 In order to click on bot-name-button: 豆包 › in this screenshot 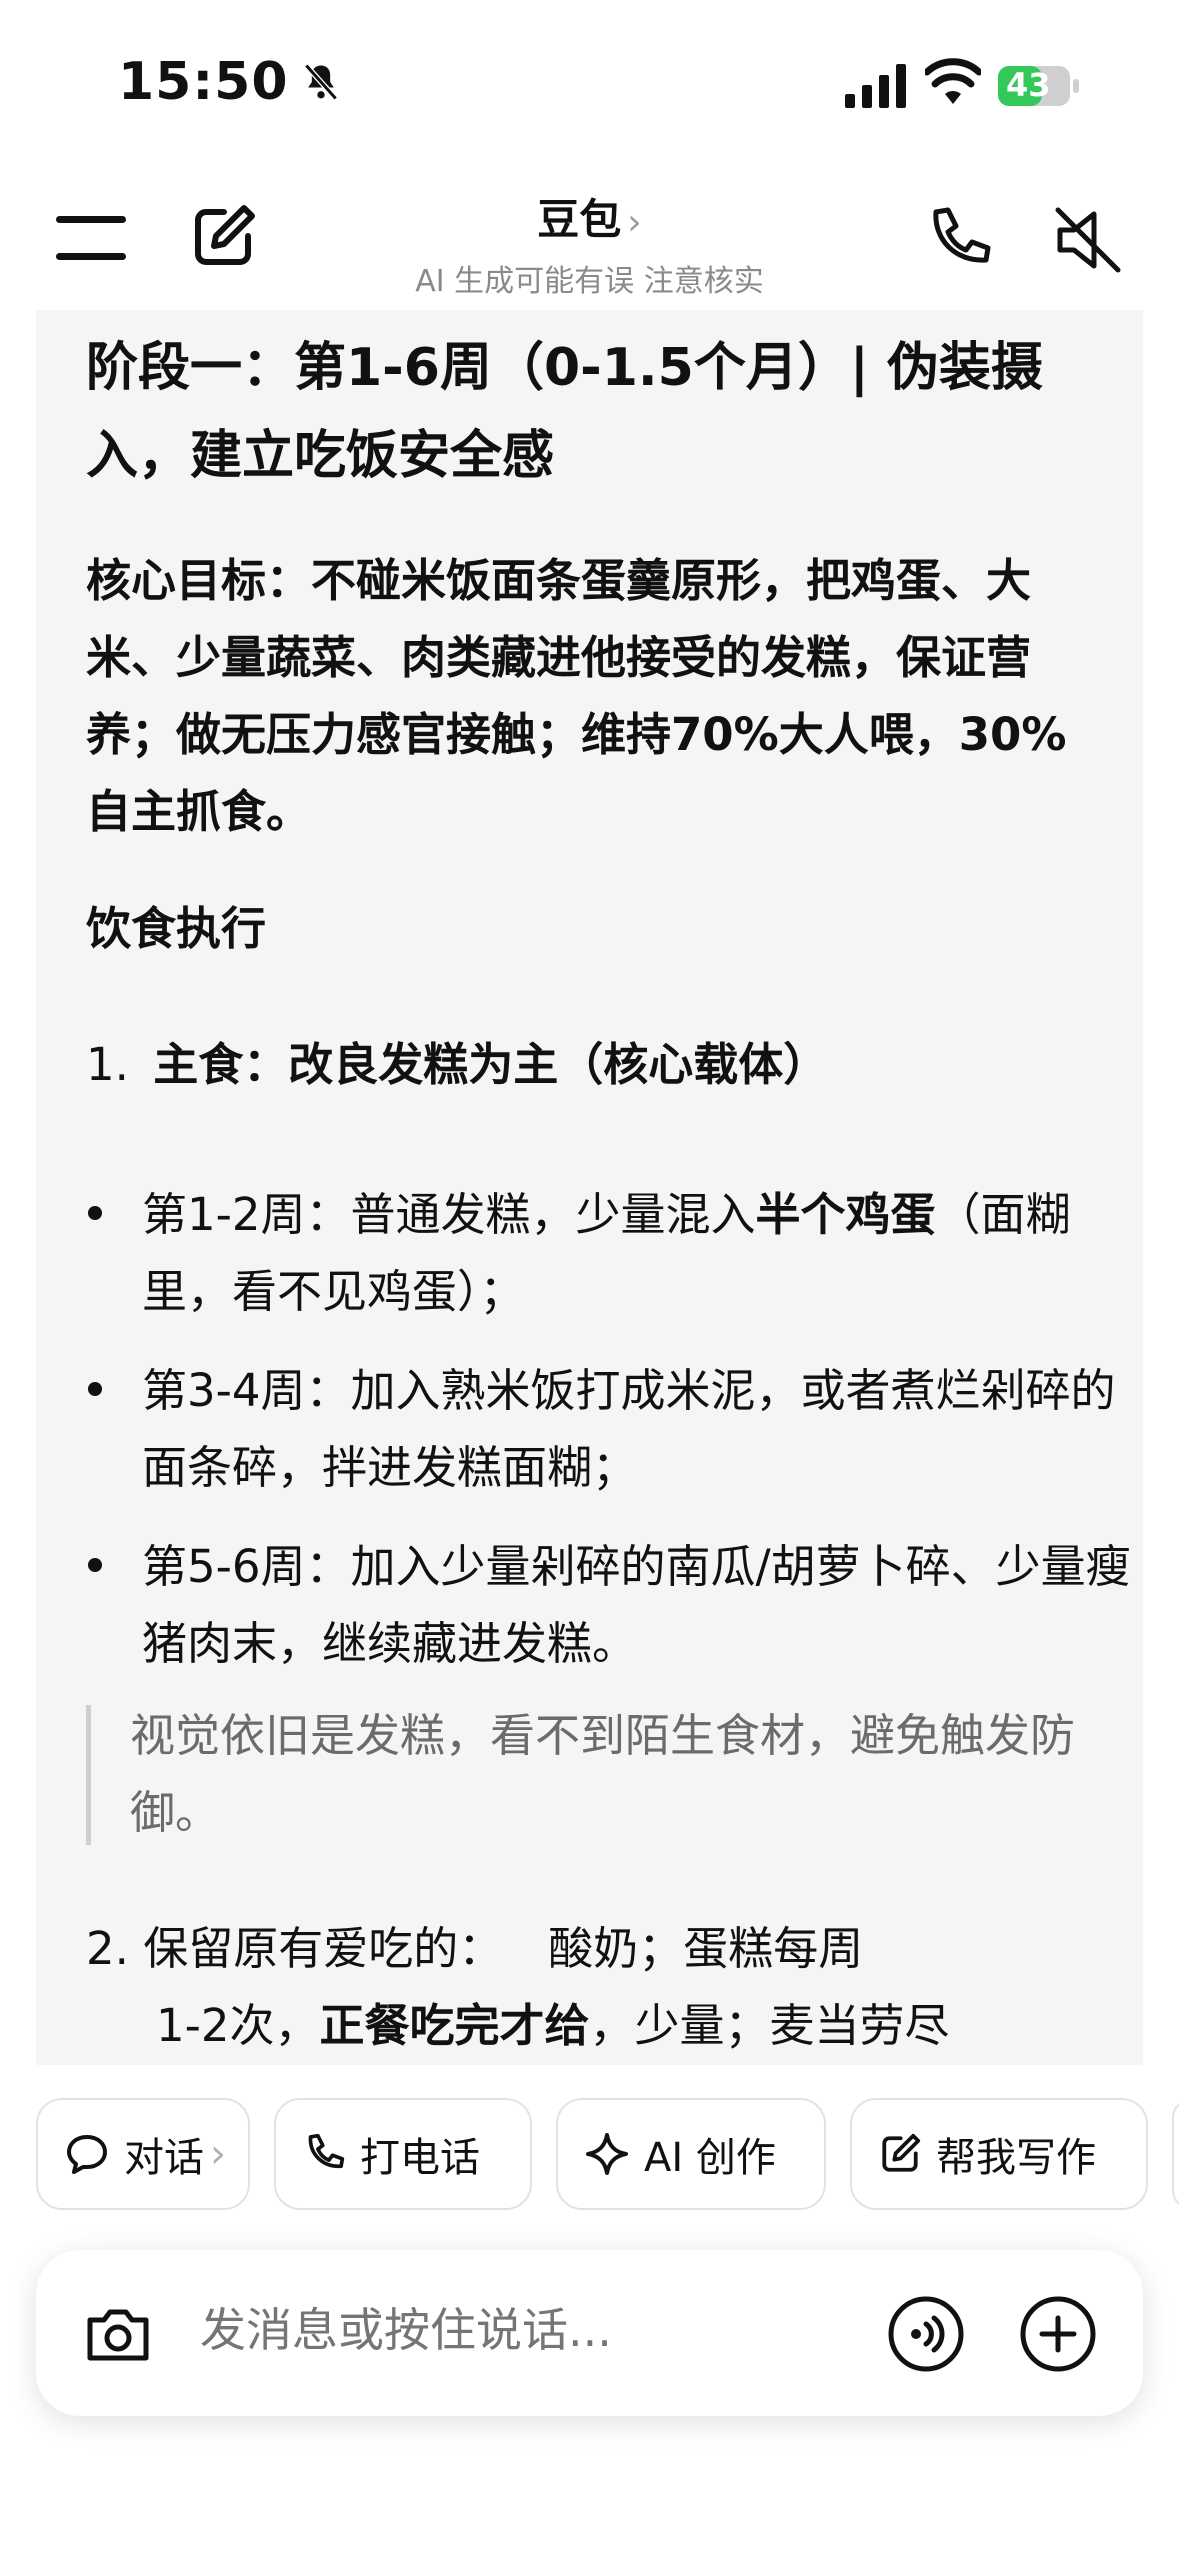, I will do `click(589, 216)`.